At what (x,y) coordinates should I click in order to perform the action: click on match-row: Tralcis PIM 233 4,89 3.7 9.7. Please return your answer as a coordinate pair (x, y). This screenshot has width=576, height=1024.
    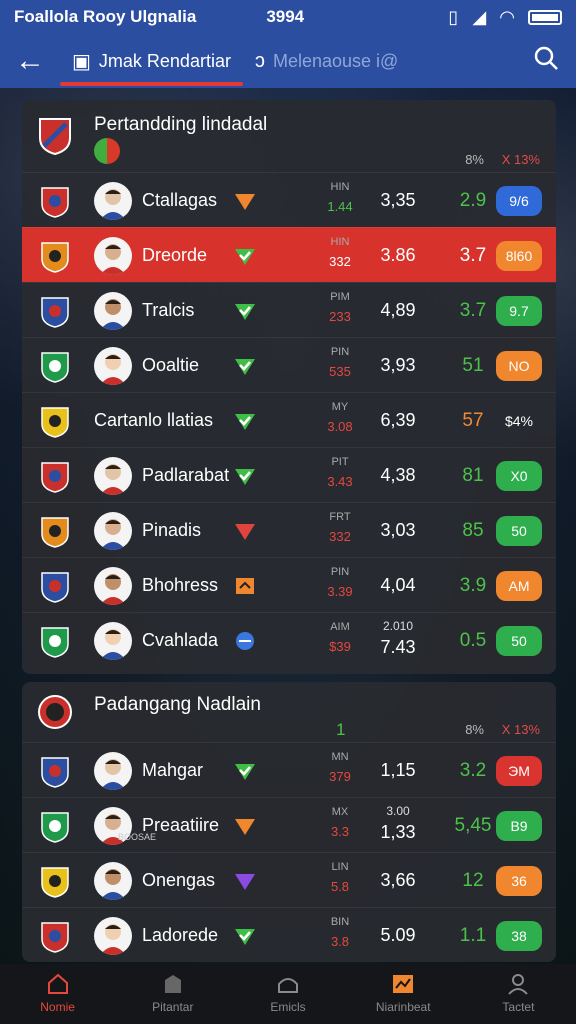
    Looking at the image, I should click on (289, 309).